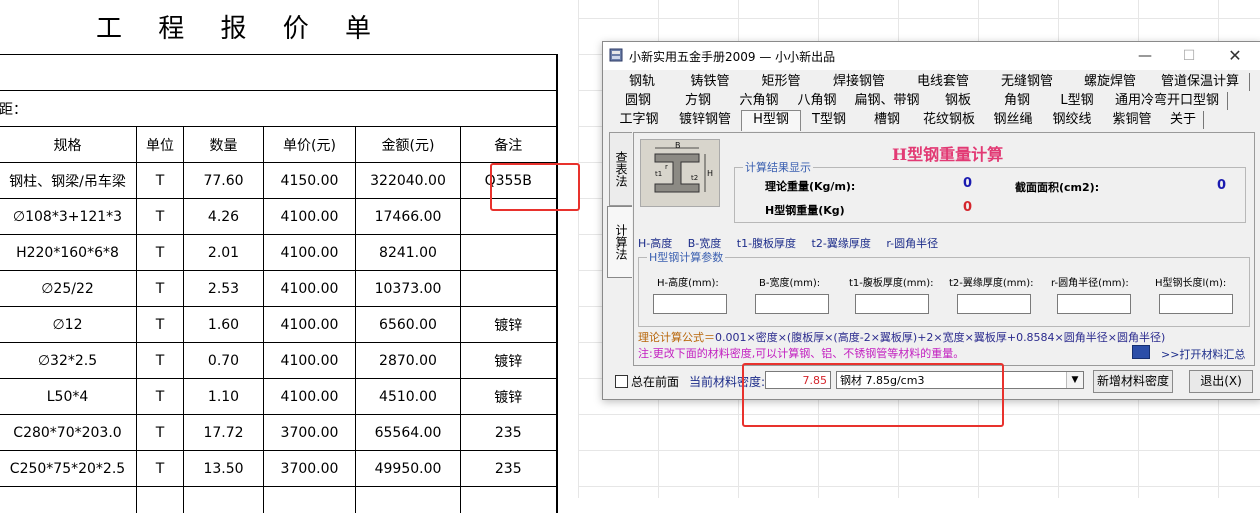  What do you see at coordinates (408, 289) in the screenshot?
I see `cell-amount: 10373.00` at bounding box center [408, 289].